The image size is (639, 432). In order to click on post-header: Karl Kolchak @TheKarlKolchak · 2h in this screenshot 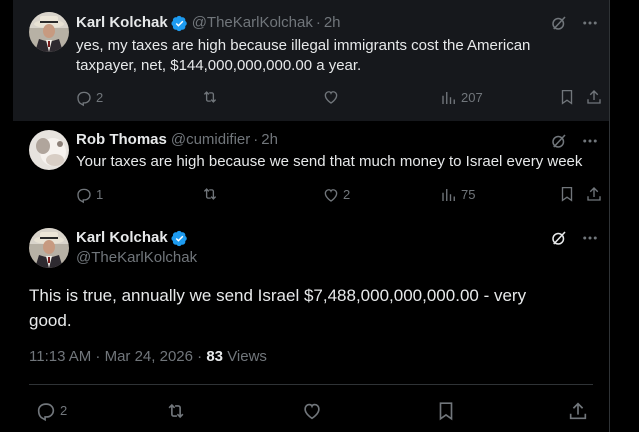, I will do `click(208, 23)`.